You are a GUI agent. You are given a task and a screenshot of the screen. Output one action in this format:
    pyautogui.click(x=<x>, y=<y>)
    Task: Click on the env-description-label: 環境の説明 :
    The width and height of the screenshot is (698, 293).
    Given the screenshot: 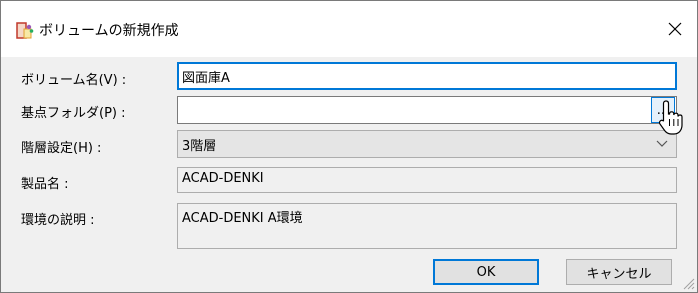 What is the action you would take?
    pyautogui.click(x=58, y=220)
    